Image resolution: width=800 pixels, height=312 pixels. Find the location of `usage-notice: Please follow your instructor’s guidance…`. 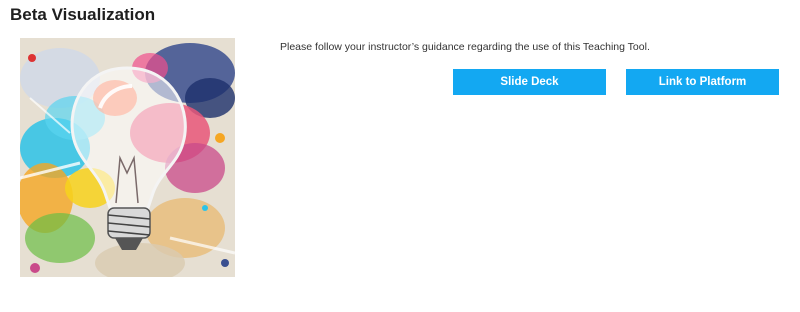

usage-notice: Please follow your instructor’s guidance… is located at coordinates (465, 47).